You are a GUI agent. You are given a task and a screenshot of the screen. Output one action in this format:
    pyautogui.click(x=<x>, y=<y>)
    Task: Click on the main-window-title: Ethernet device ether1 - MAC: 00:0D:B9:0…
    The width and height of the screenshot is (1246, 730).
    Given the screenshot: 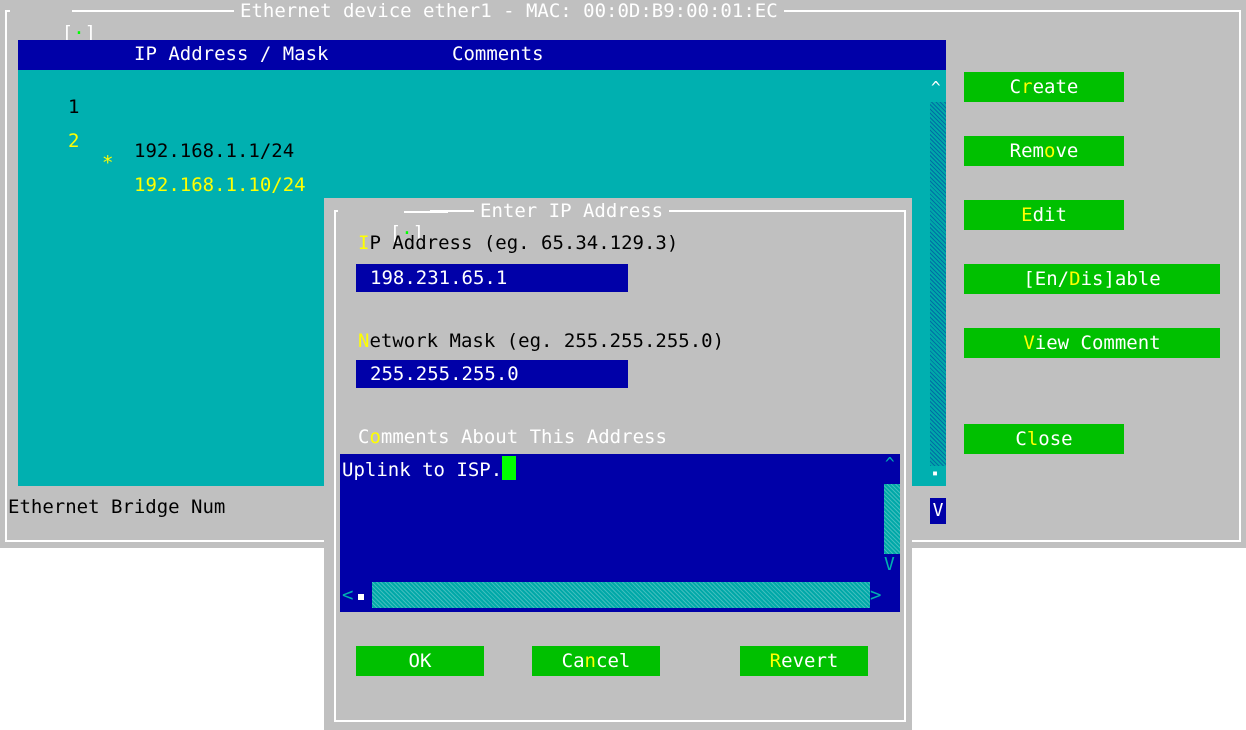 What is the action you would take?
    pyautogui.click(x=509, y=11)
    